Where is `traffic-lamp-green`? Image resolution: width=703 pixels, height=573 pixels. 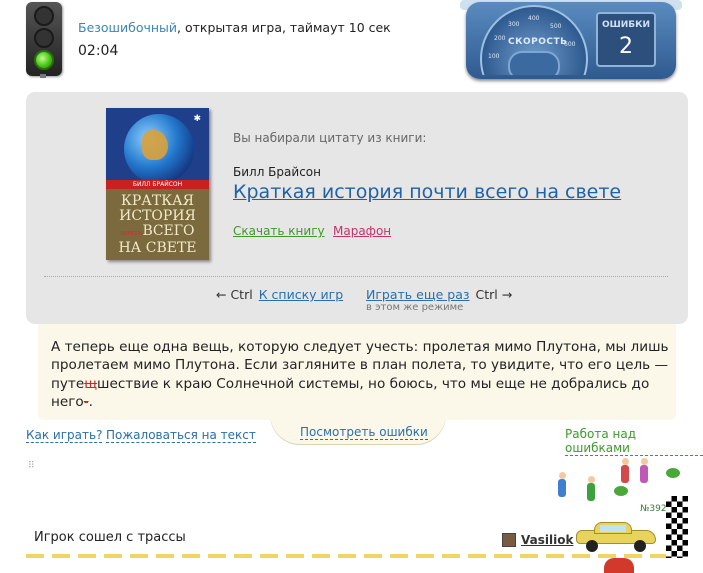 traffic-lamp-green is located at coordinates (44, 60).